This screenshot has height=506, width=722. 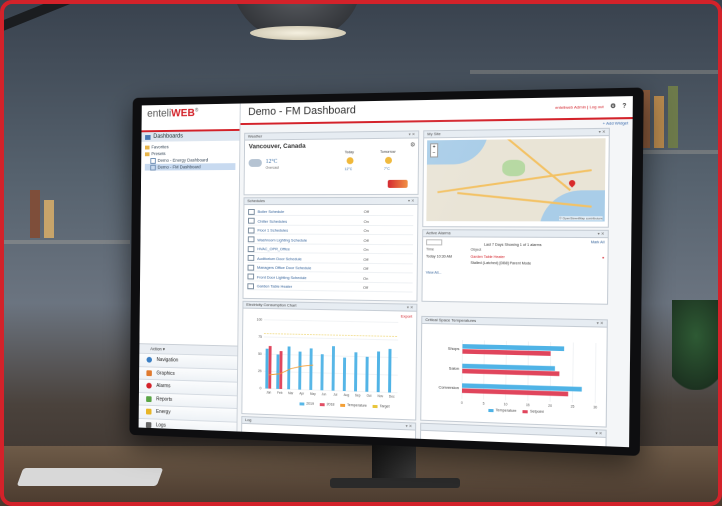 What do you see at coordinates (282, 239) in the screenshot?
I see `schedule-name: Washroom Lighting Schedule` at bounding box center [282, 239].